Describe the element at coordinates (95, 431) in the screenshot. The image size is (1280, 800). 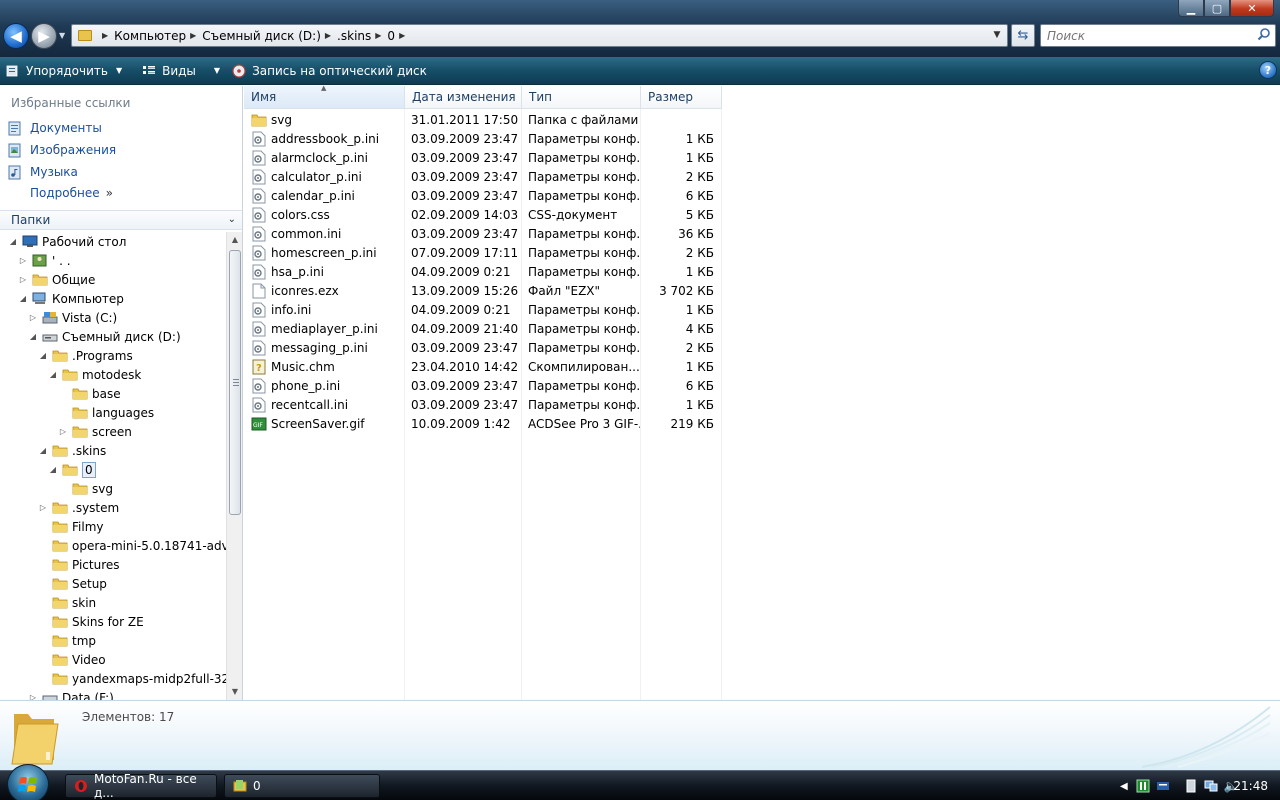
I see `tree-item: ▷ screen` at that location.